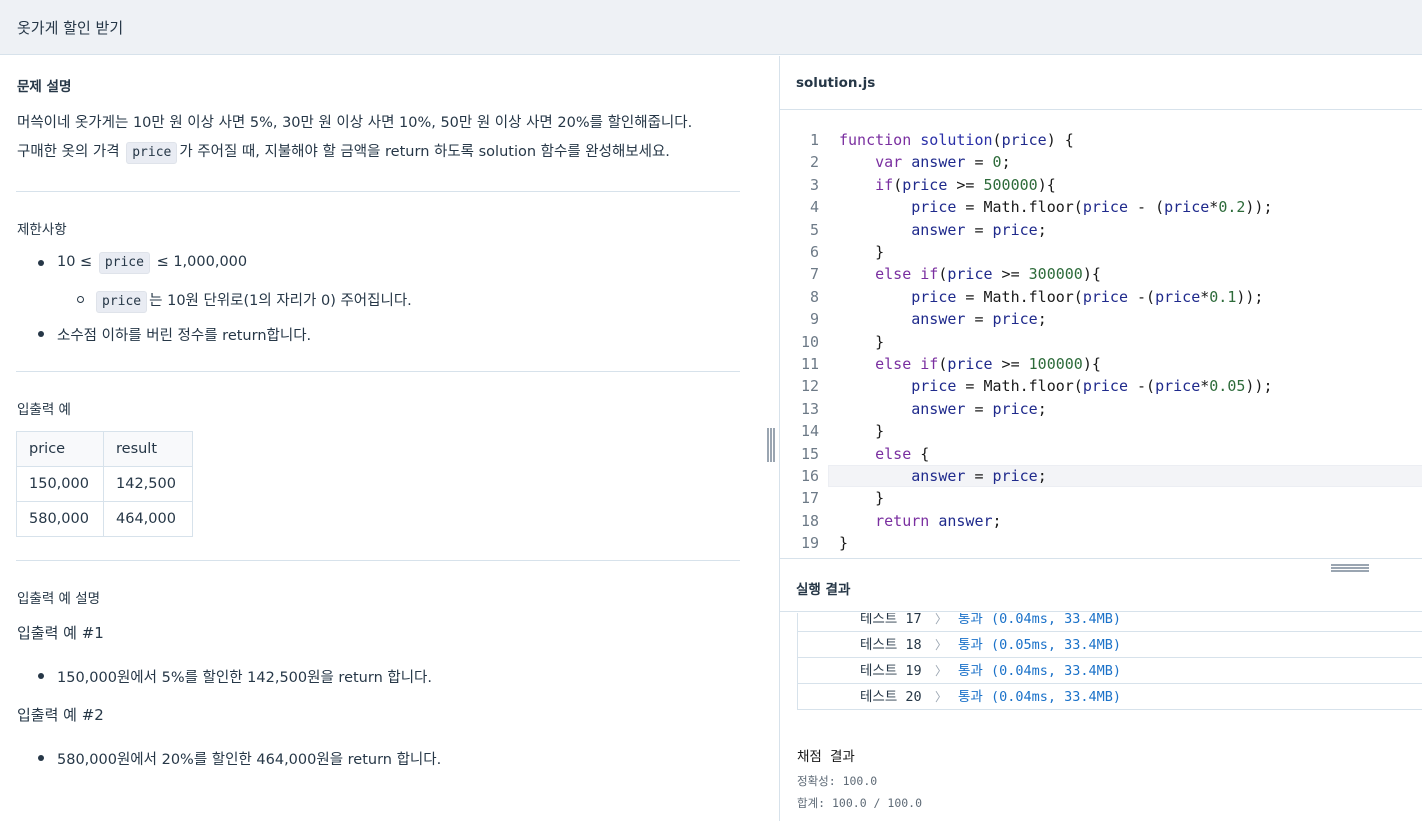 The width and height of the screenshot is (1422, 821). I want to click on code-line: 11 else if(price >= 100000){, so click(1101, 364).